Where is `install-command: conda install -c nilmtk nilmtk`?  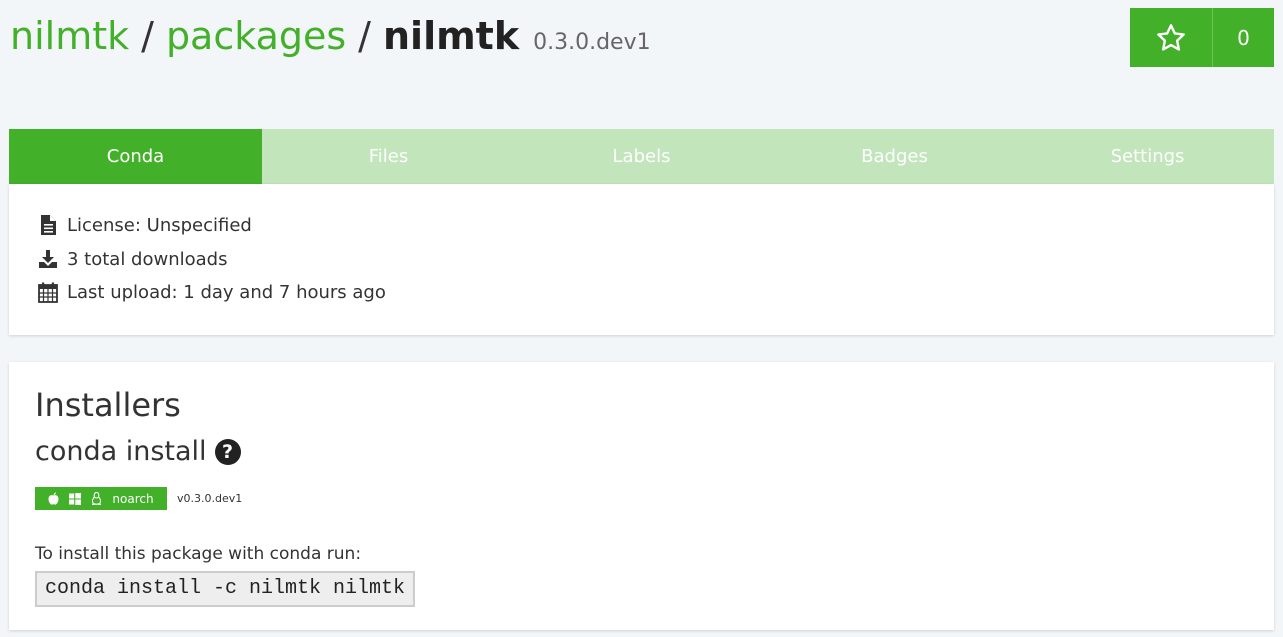
install-command: conda install -c nilmtk nilmtk is located at coordinates (225, 589).